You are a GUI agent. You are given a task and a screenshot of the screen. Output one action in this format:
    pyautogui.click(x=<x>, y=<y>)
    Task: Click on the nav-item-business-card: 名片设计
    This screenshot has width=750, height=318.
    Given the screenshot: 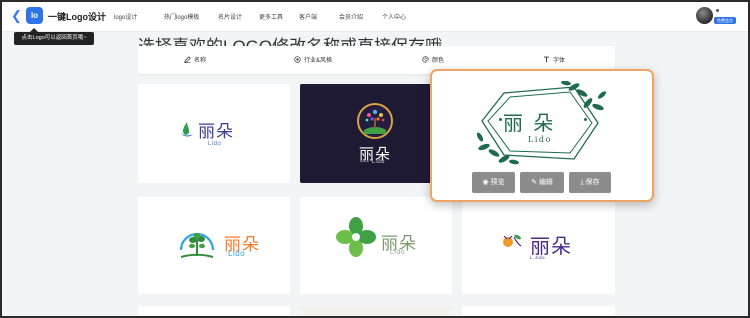 What is the action you would take?
    pyautogui.click(x=238, y=16)
    